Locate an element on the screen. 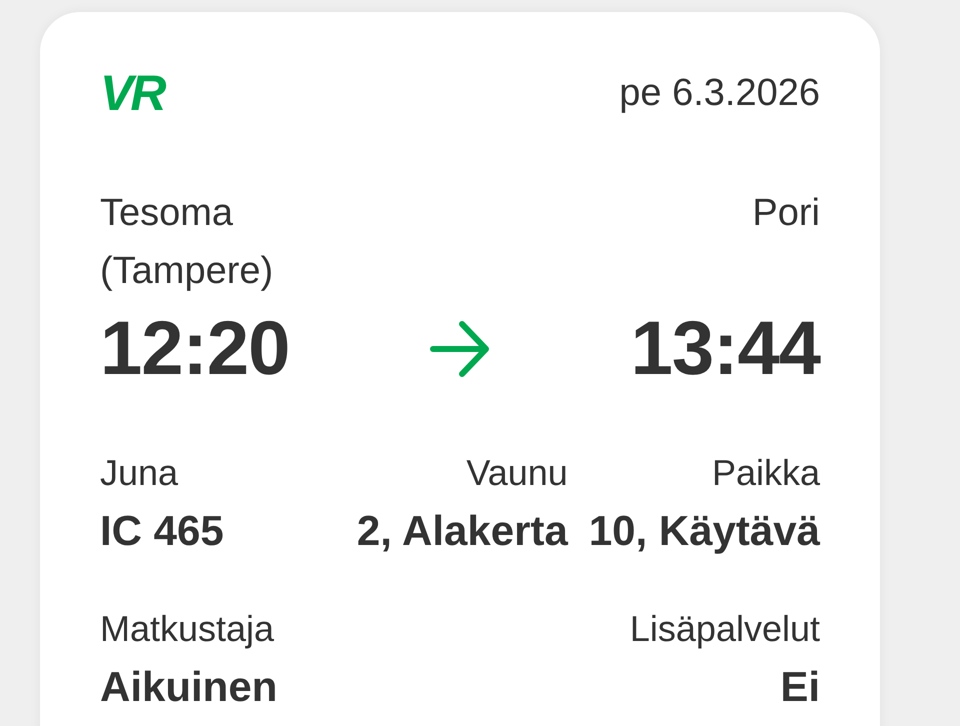 The height and width of the screenshot is (726, 960). field-label: Lisäpalvelut is located at coordinates (725, 629).